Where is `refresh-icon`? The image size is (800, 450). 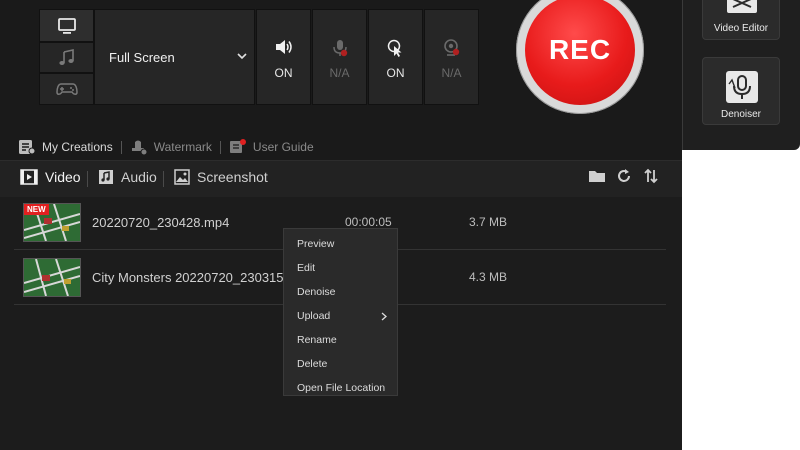
refresh-icon is located at coordinates (624, 175).